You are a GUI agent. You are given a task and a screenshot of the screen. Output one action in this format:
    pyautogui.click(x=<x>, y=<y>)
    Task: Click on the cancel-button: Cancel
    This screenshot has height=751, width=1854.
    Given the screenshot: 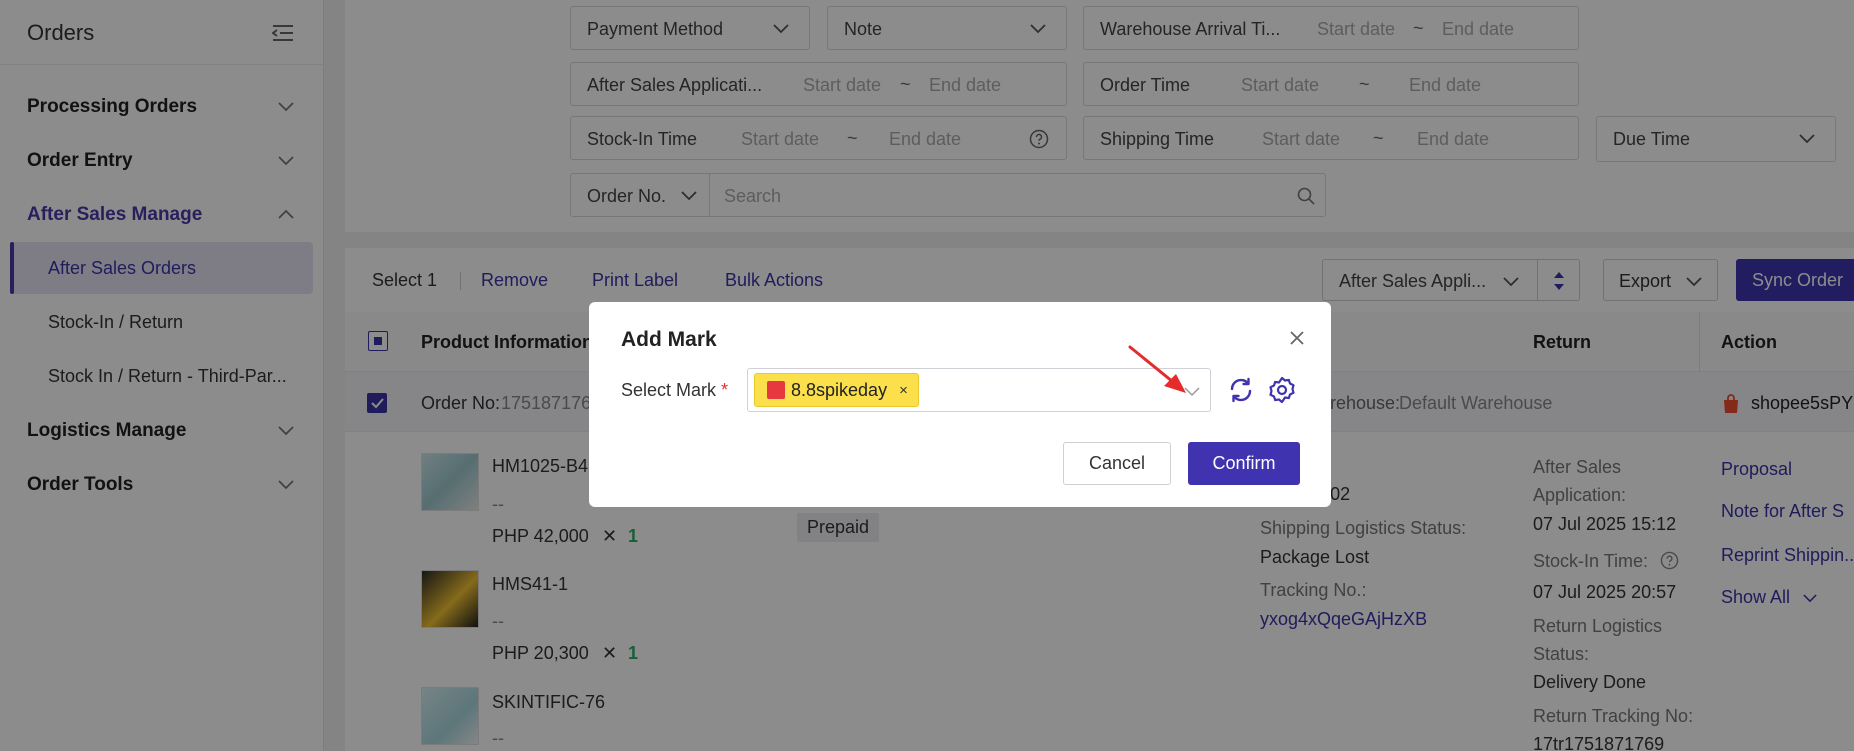 What is the action you would take?
    pyautogui.click(x=1117, y=463)
    